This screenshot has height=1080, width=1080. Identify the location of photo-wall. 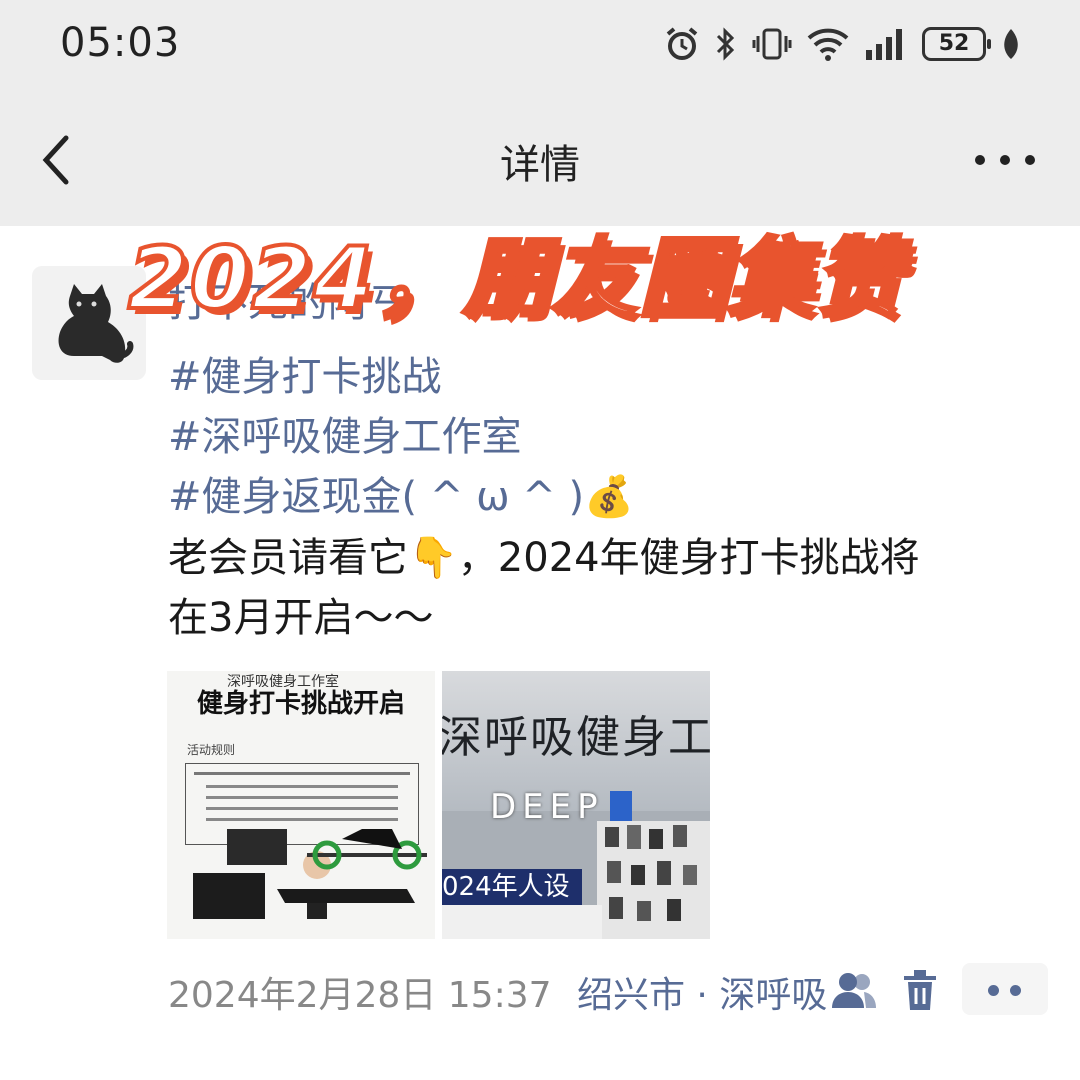
(653, 880).